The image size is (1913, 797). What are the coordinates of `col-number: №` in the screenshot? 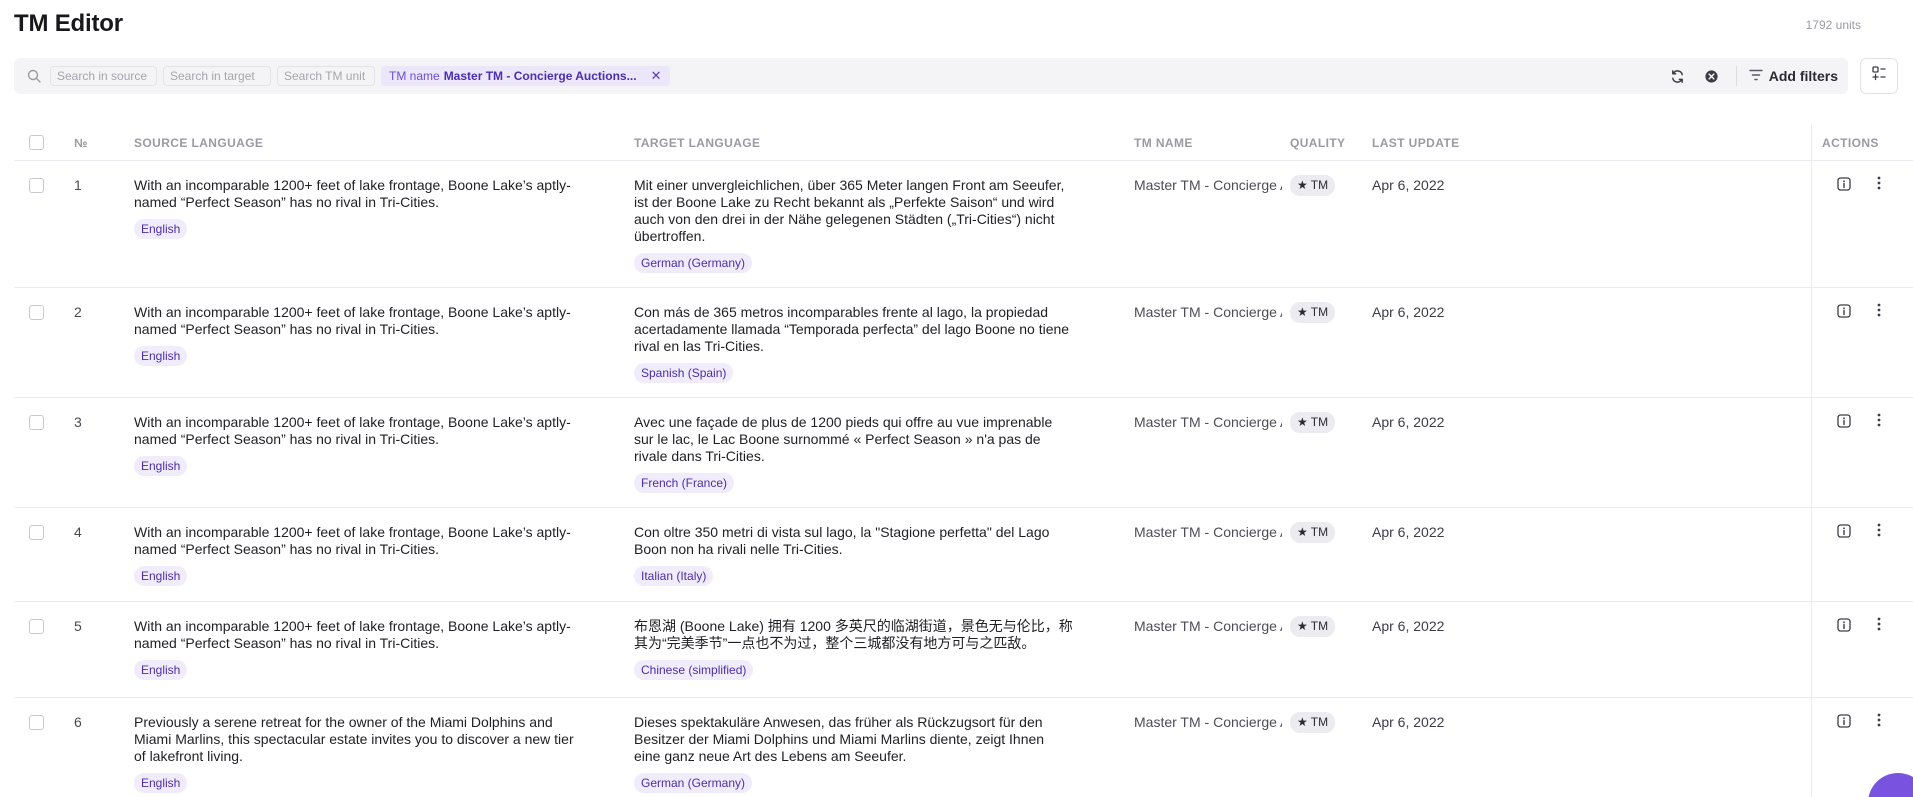 It's located at (81, 143).